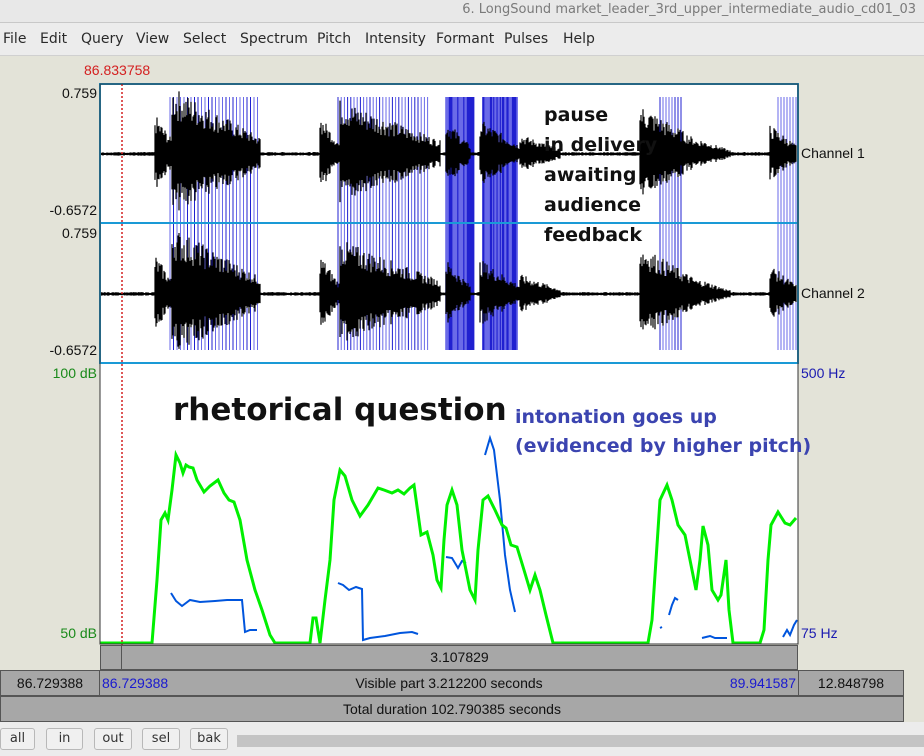 The image size is (924, 756). What do you see at coordinates (616, 417) in the screenshot?
I see `annotation-line: intonation goes up` at bounding box center [616, 417].